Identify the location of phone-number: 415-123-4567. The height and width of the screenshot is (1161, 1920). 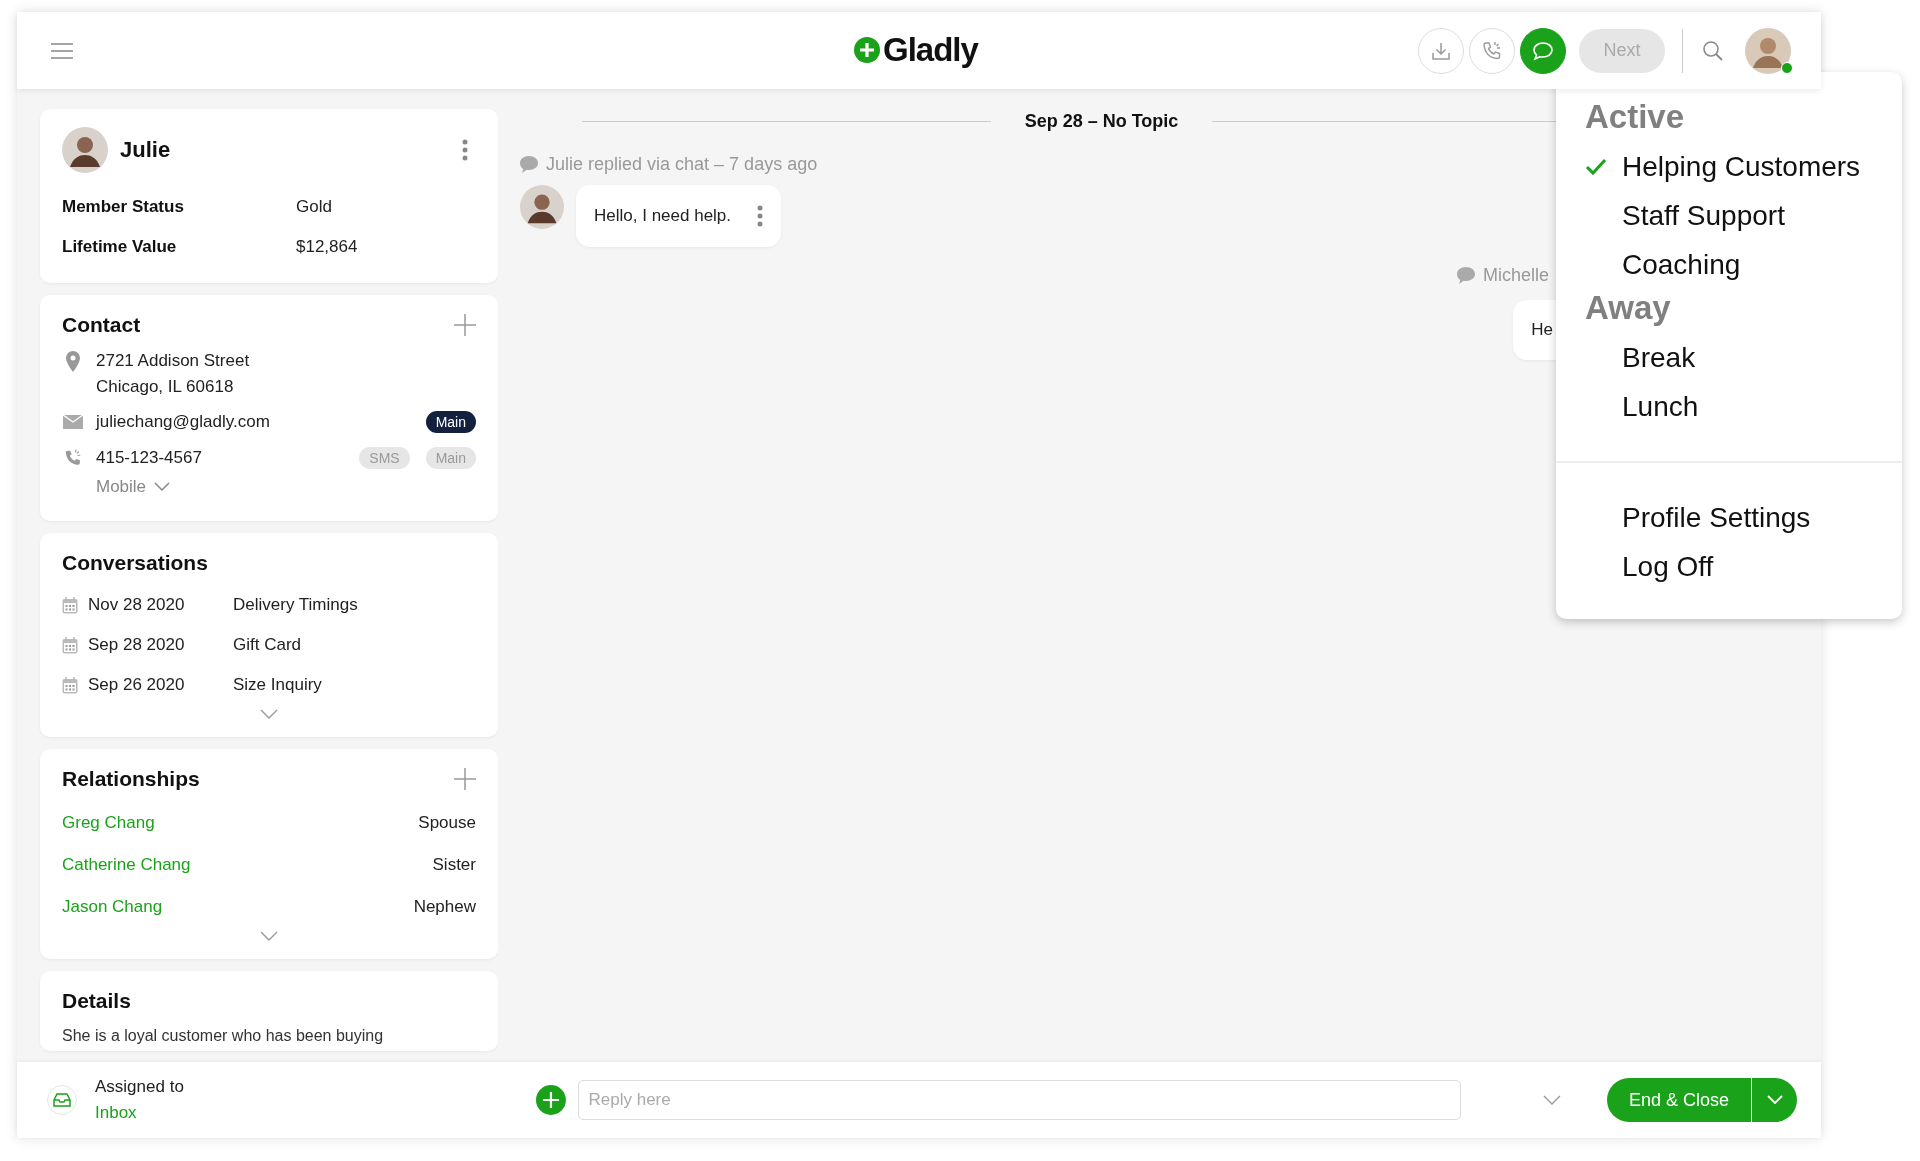
(149, 458).